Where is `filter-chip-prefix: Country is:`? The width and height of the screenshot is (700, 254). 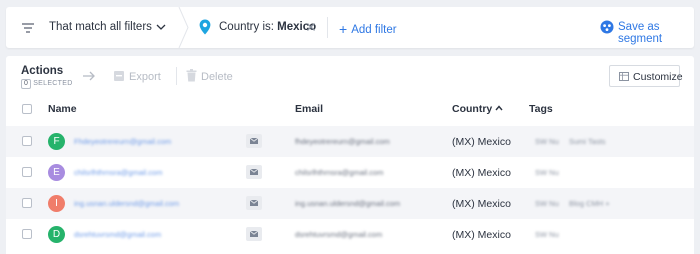
filter-chip-prefix: Country is: is located at coordinates (246, 27).